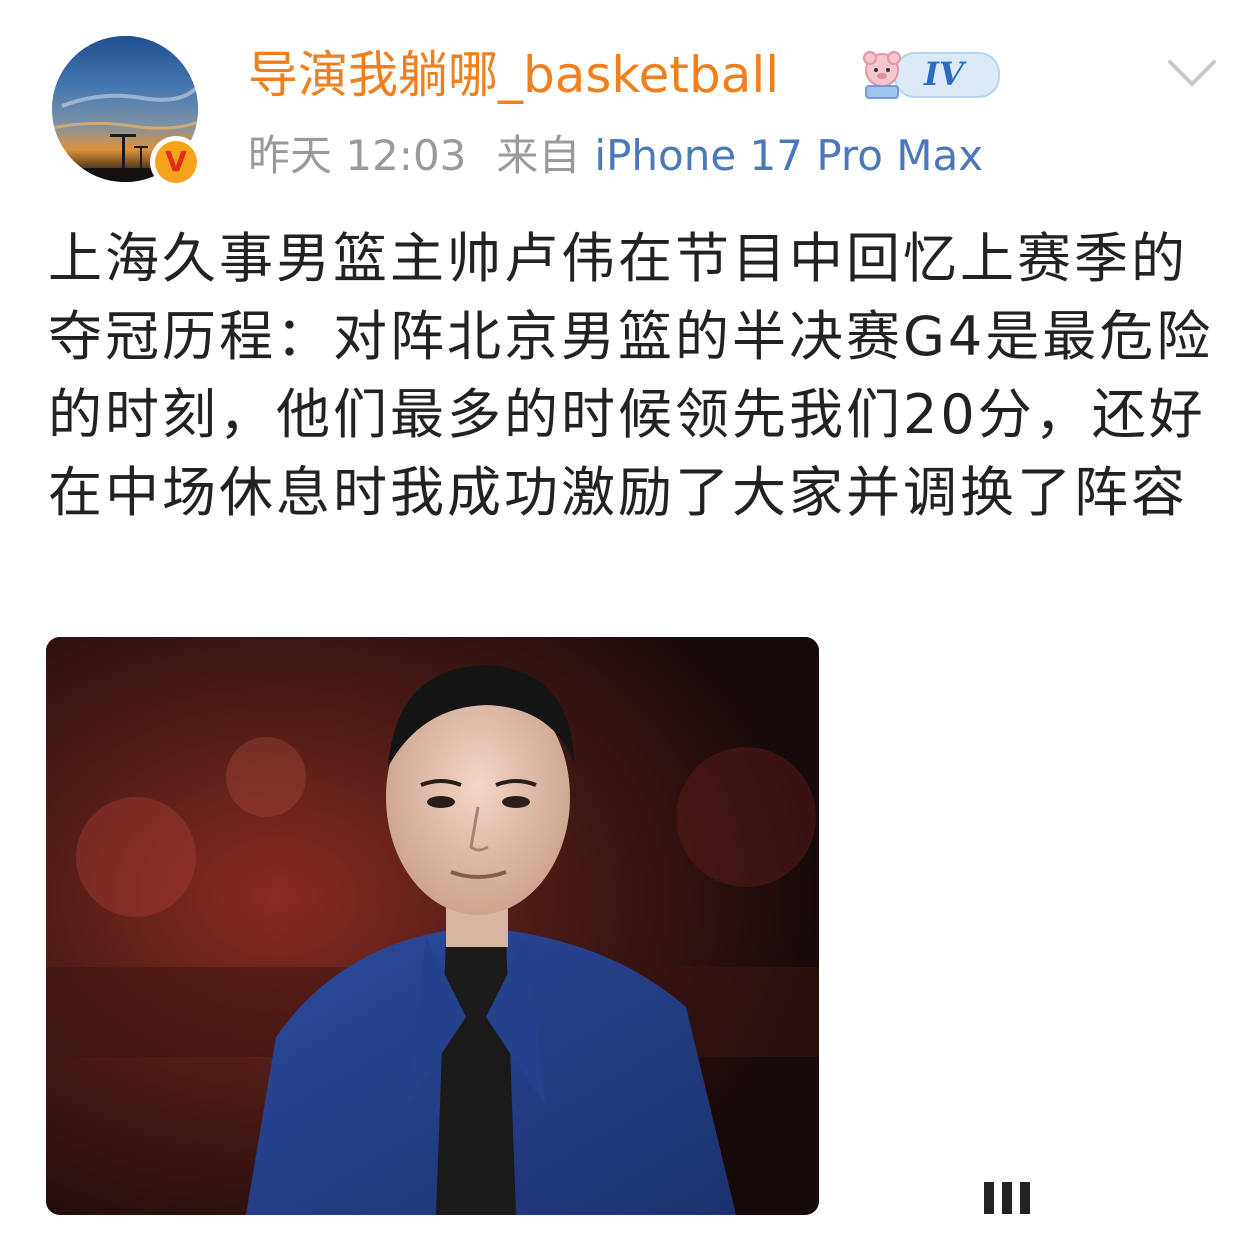 This screenshot has height=1244, width=1260. I want to click on post-time: 昨天 12:03, so click(357, 155).